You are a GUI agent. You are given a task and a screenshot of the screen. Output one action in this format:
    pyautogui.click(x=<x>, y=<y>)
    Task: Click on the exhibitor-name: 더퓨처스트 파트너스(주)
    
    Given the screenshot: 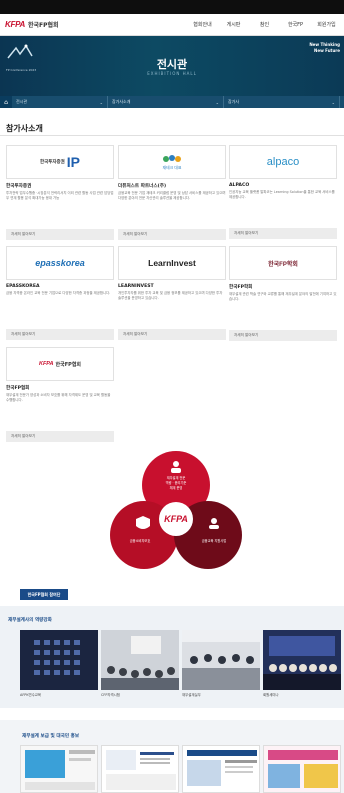 What is the action you would take?
    pyautogui.click(x=142, y=186)
    